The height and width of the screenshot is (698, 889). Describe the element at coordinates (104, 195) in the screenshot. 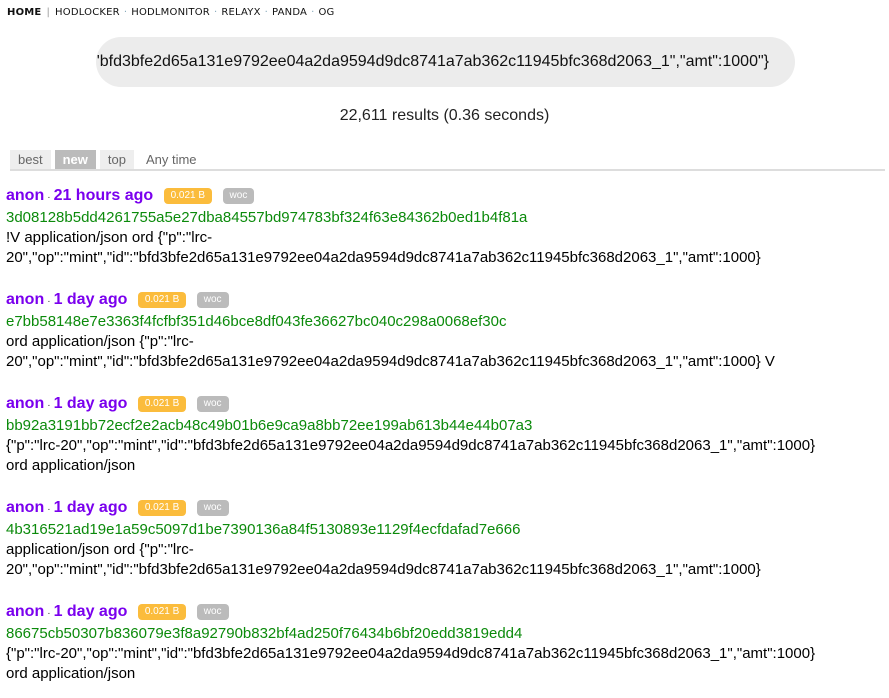

I see `post-time: 21 hours ago` at that location.